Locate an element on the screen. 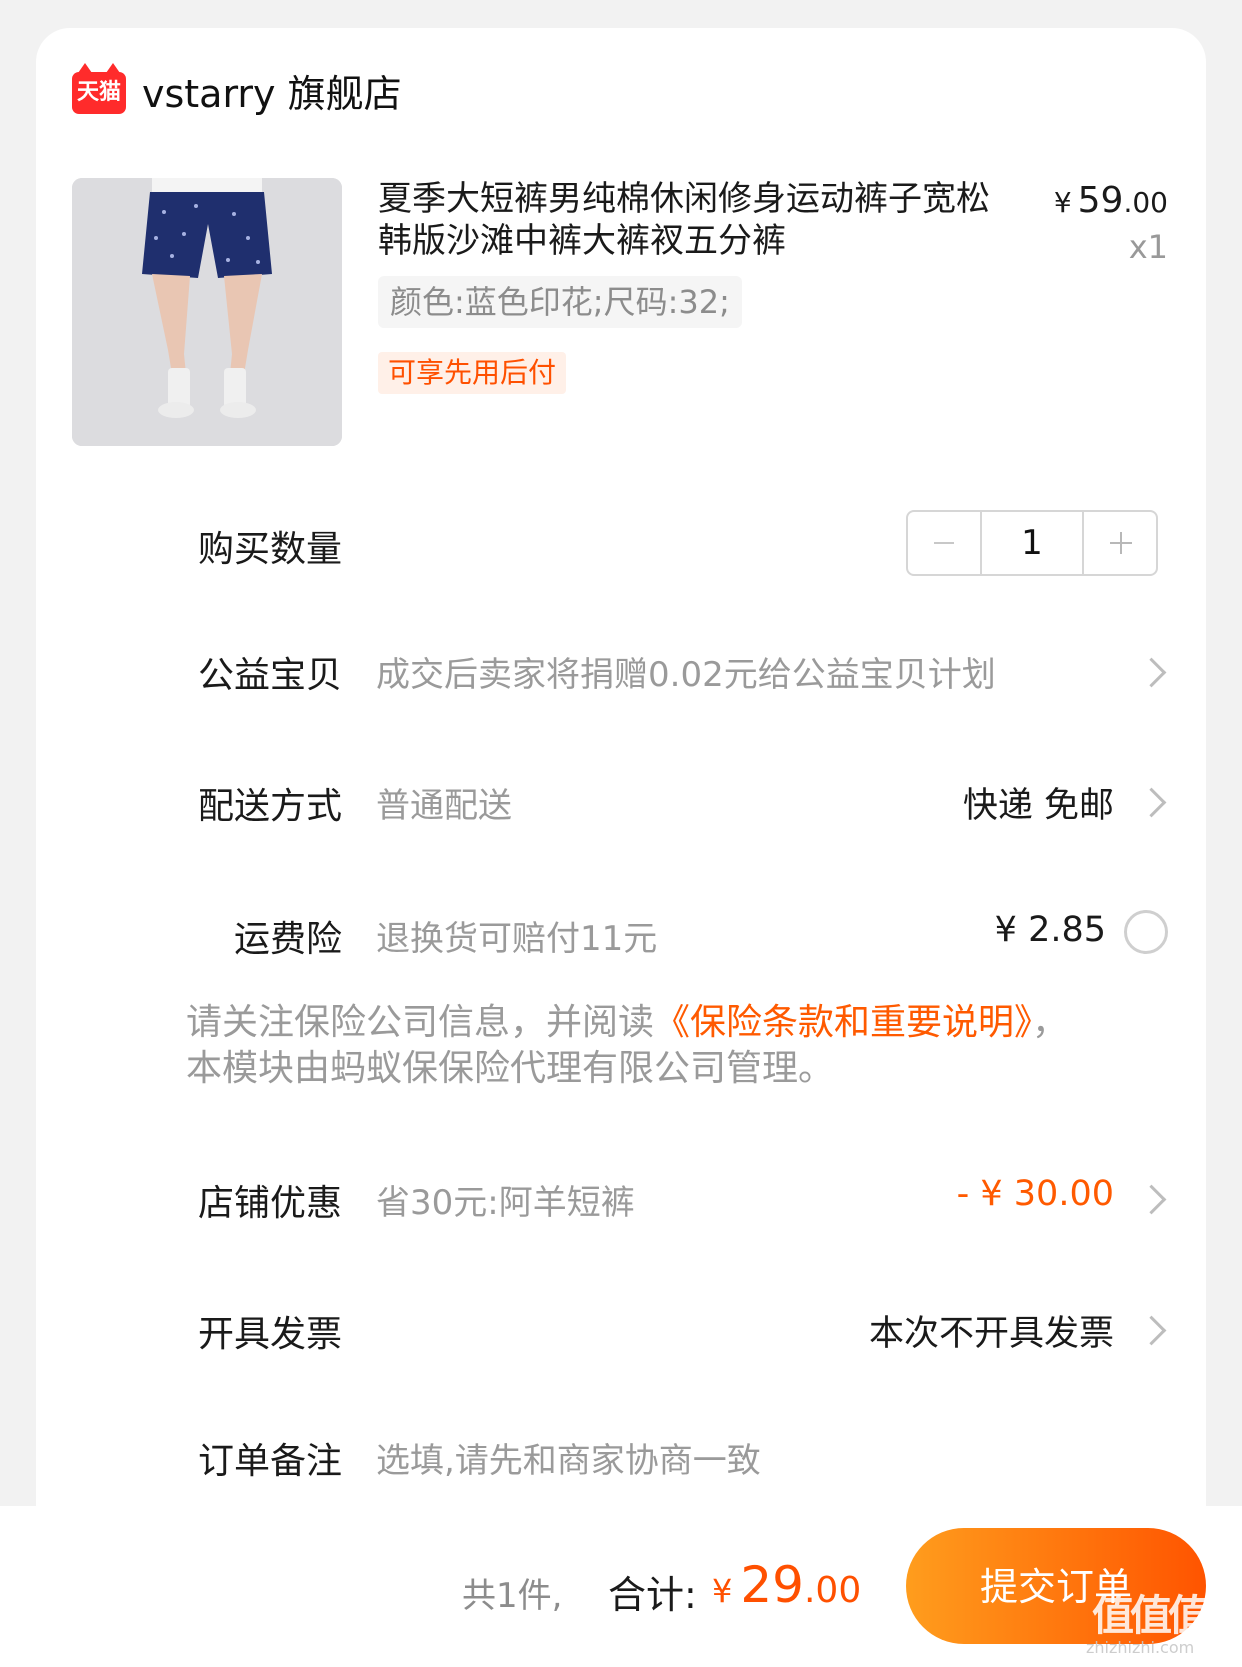 Image resolution: width=1242 pixels, height=1667 pixels. quantity-label: 购买数量 is located at coordinates (269, 549).